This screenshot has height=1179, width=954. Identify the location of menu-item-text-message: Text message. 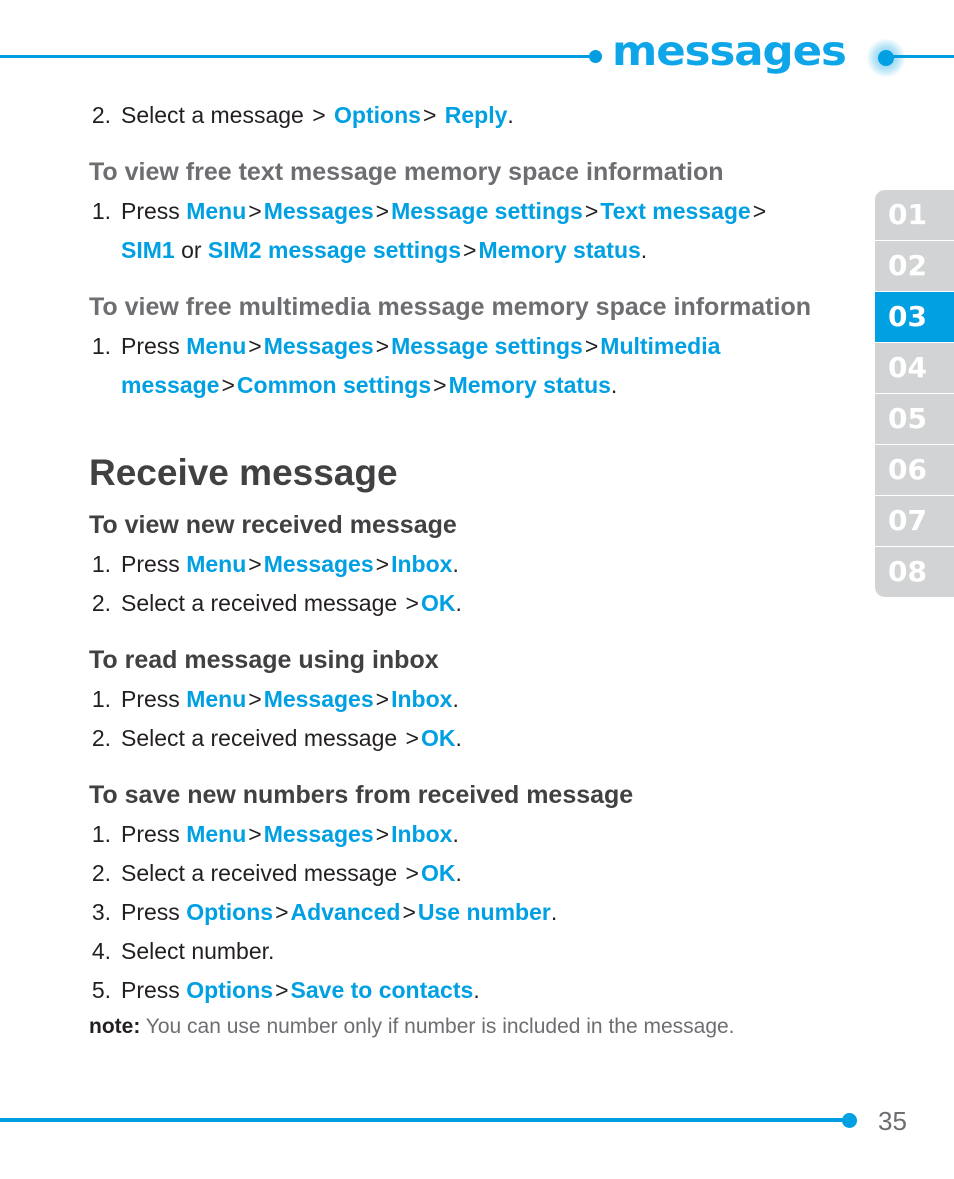
(675, 211).